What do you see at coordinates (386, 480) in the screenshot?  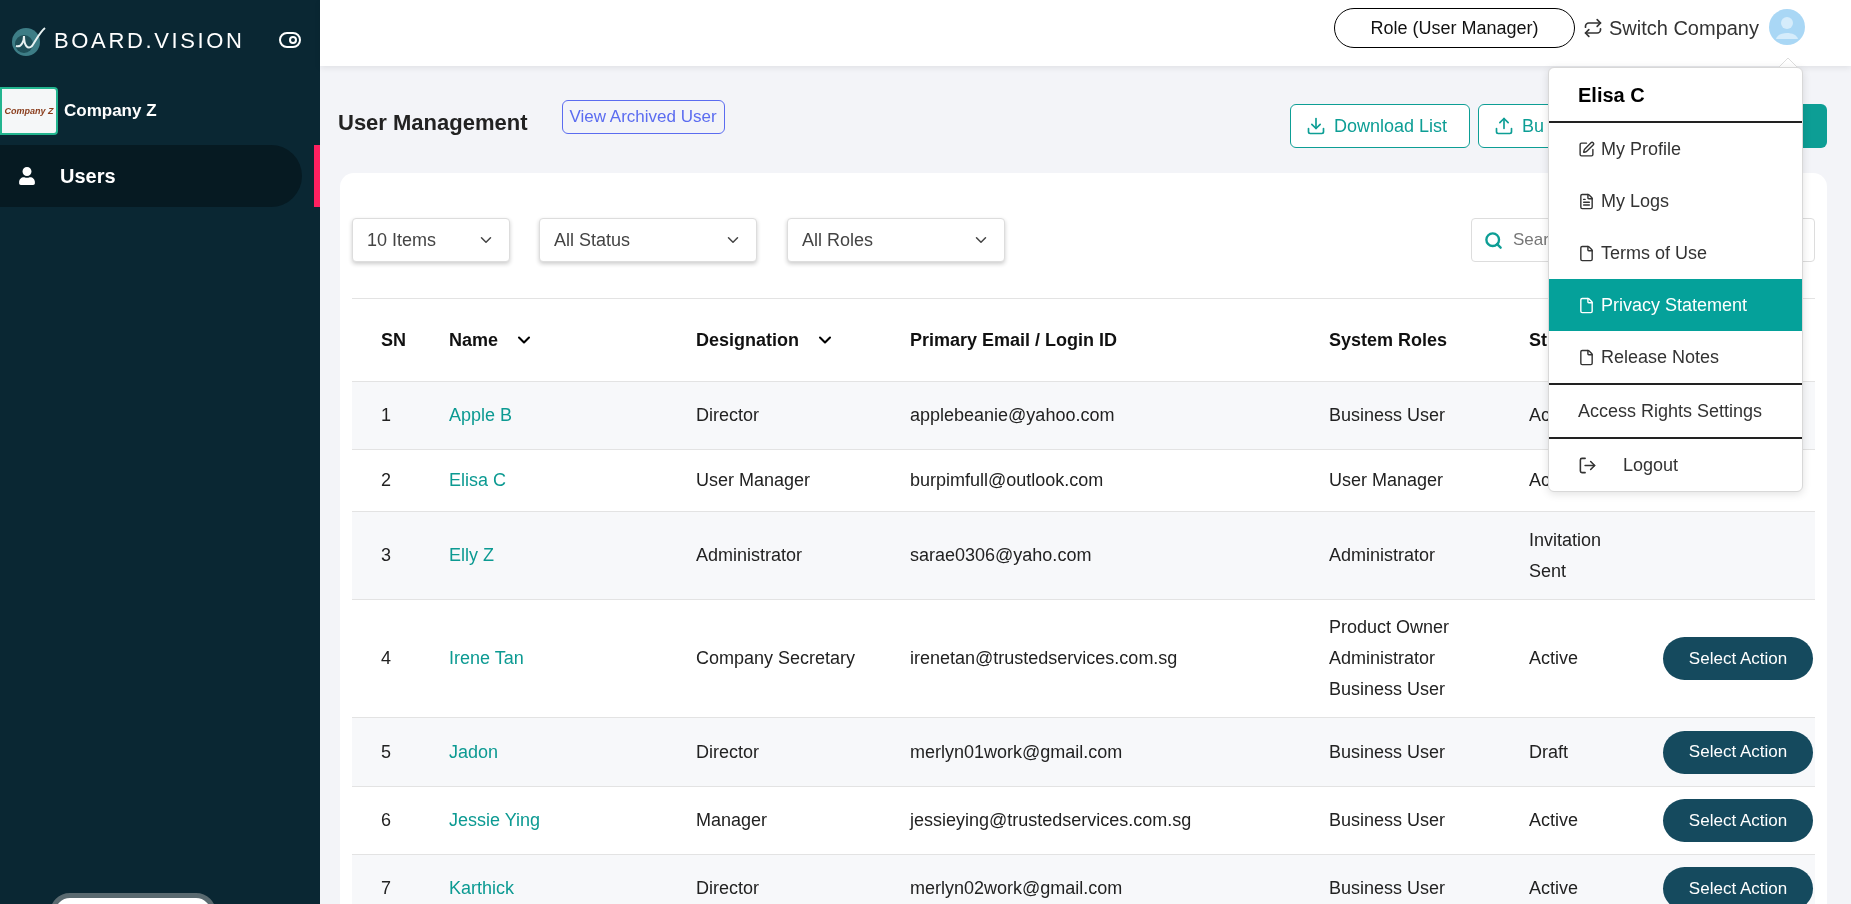 I see `table-cell: 2` at bounding box center [386, 480].